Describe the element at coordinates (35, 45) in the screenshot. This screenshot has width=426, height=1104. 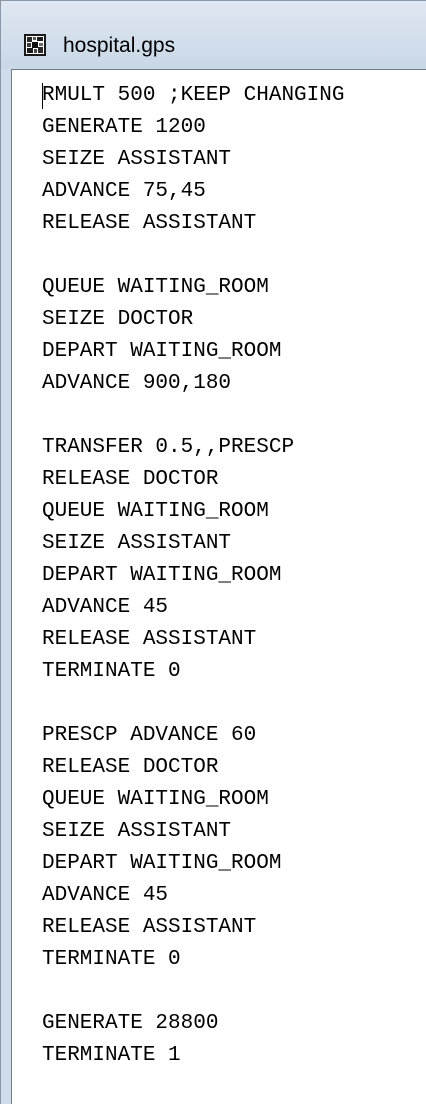
I see `gps-document-icon` at that location.